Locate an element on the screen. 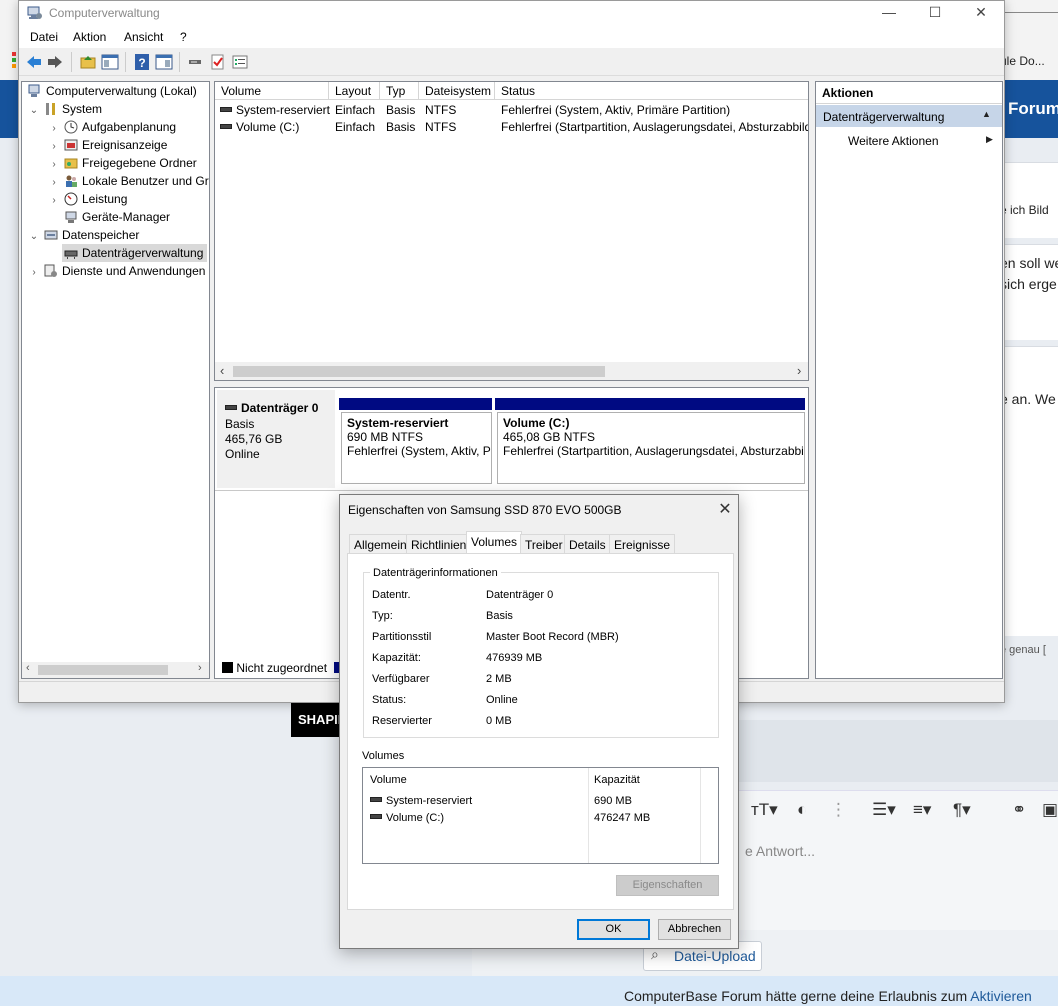 The height and width of the screenshot is (1006, 1058). partition-bar is located at coordinates (650, 404).